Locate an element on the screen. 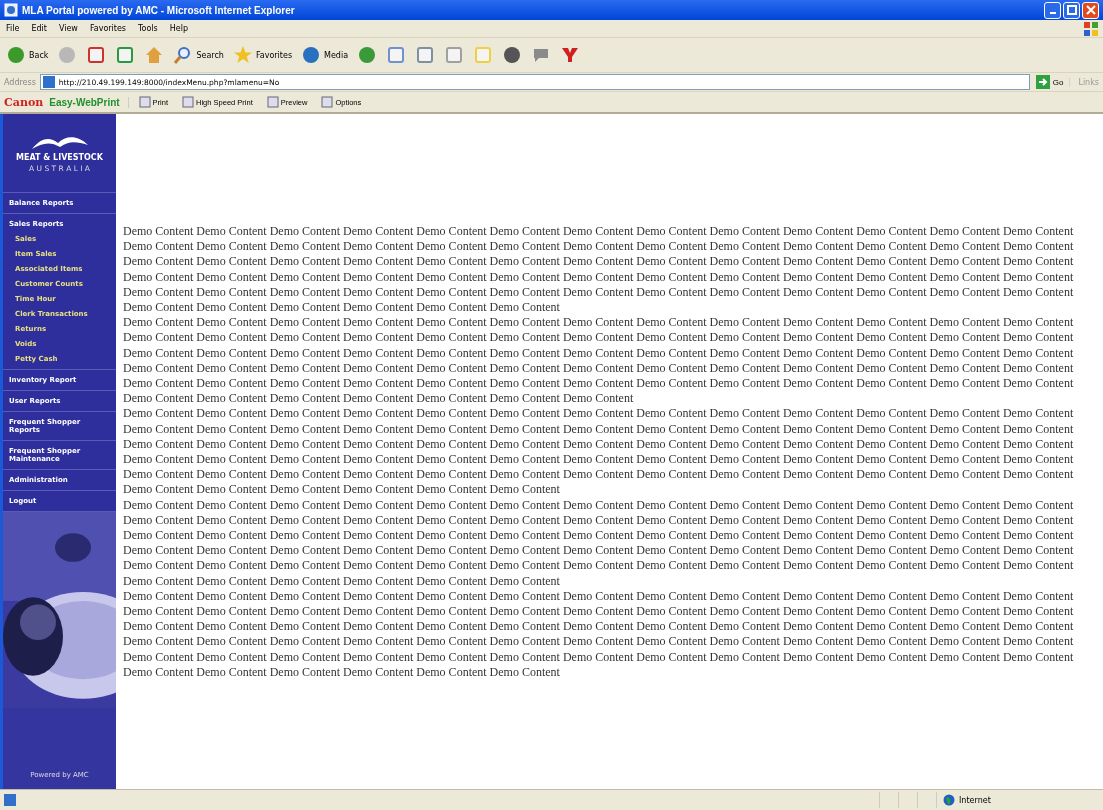 Image resolution: width=1103 pixels, height=810 pixels. menu-item: Favorites is located at coordinates (107, 28).